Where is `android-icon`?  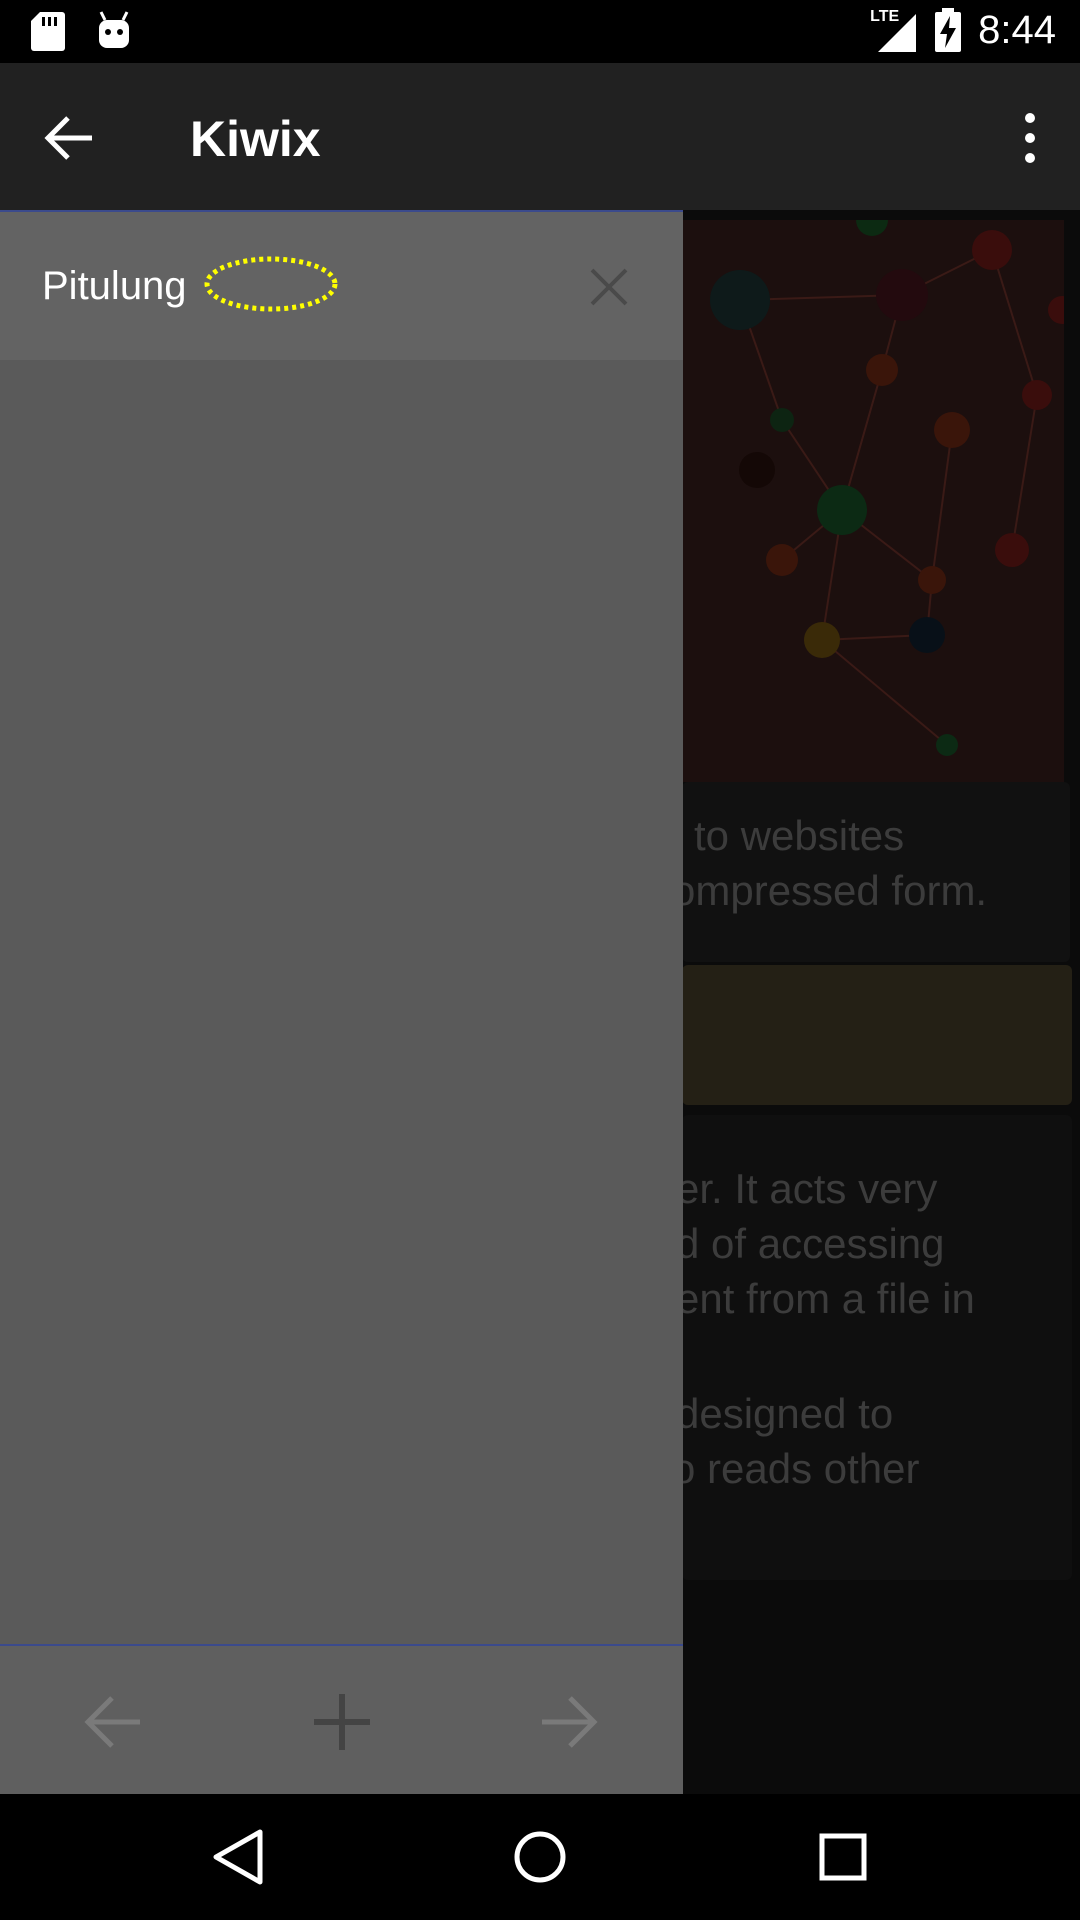
android-icon is located at coordinates (114, 29).